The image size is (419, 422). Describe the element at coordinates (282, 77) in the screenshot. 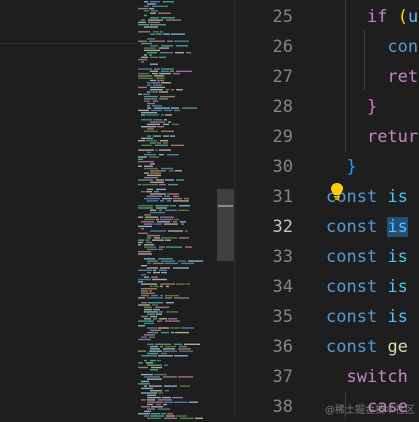

I see `line-number: 27` at that location.